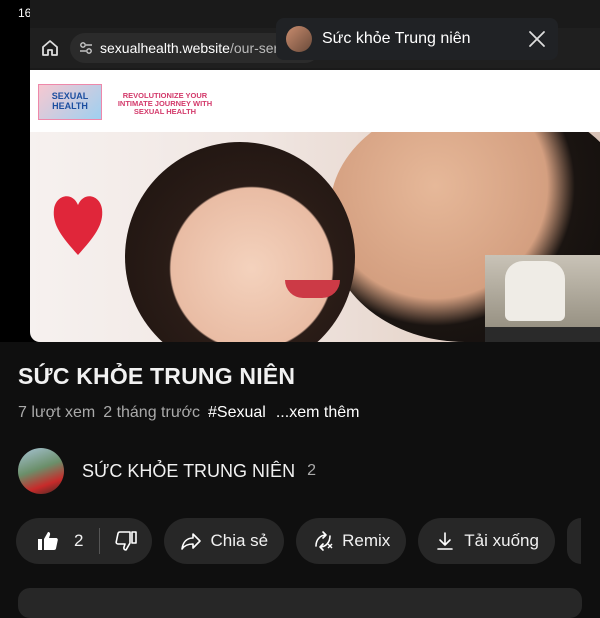 The height and width of the screenshot is (618, 600). What do you see at coordinates (237, 413) in the screenshot?
I see `hashtag-link: #Sexual` at bounding box center [237, 413].